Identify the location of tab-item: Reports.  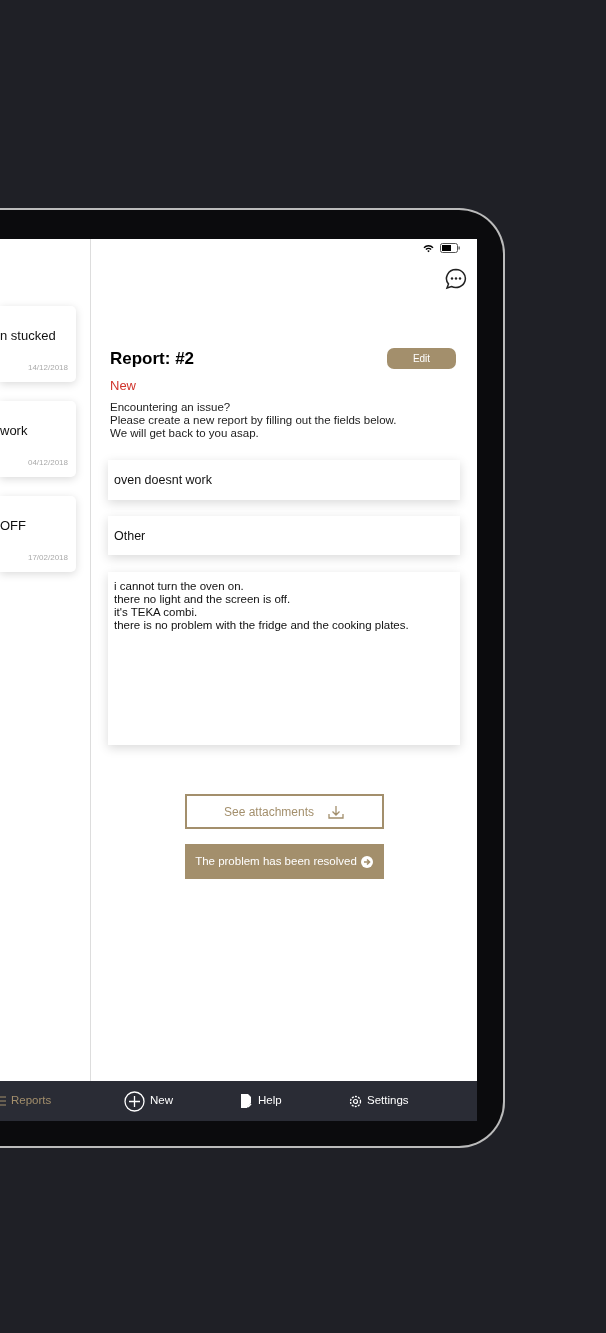
(26, 1101).